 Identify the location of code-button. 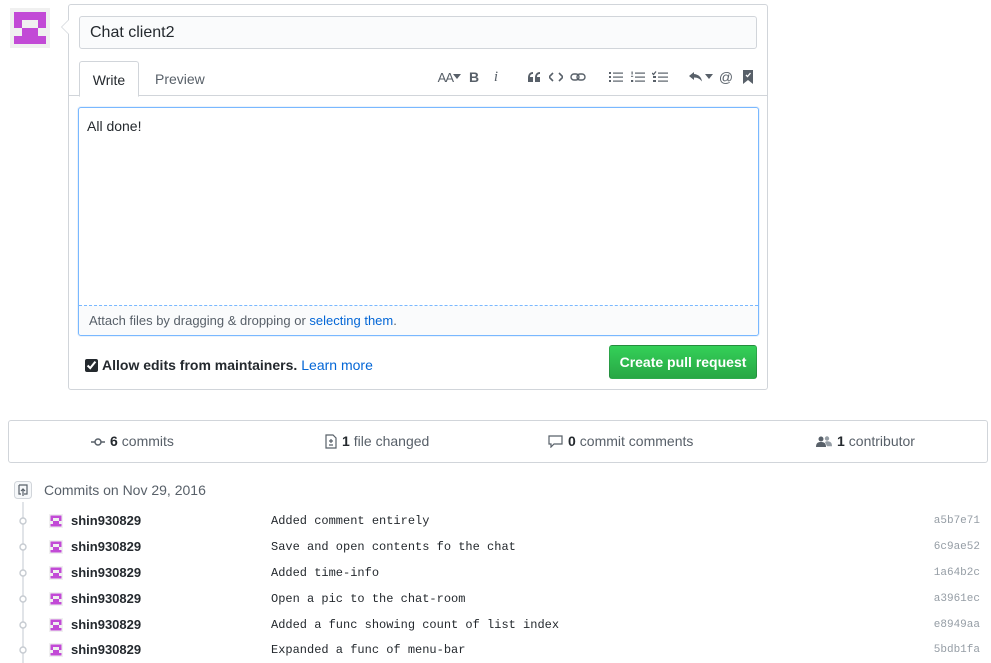
(556, 77).